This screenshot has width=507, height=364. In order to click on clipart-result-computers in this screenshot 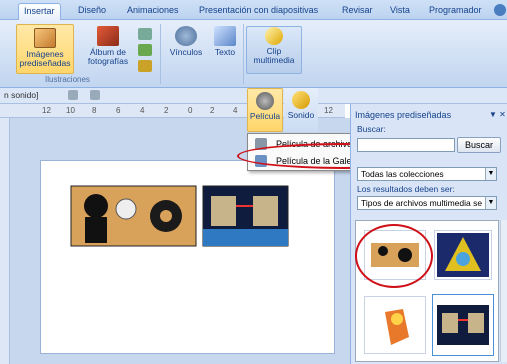, I will do `click(463, 325)`.